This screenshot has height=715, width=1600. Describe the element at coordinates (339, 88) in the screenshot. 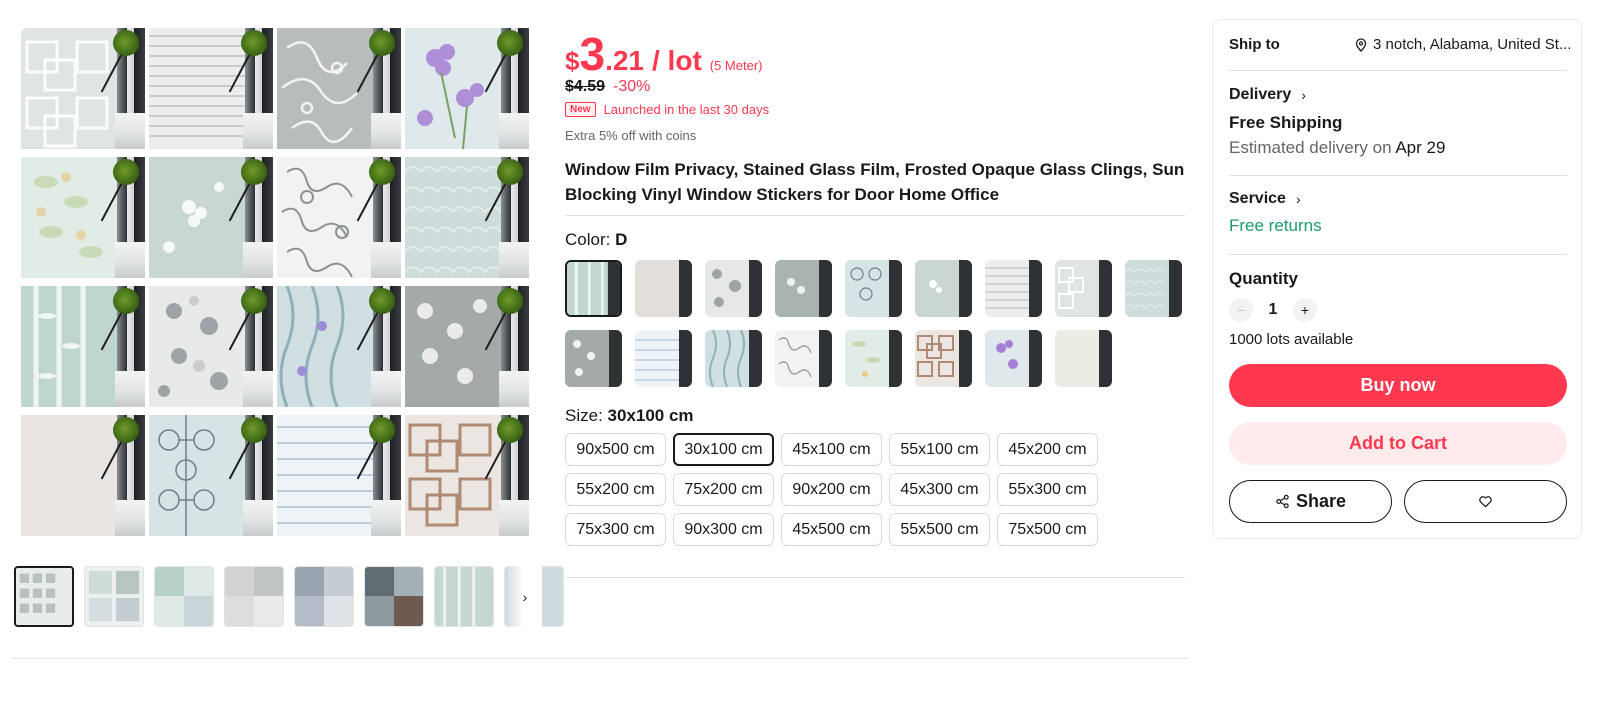

I see `gallery-tile-swirls` at that location.